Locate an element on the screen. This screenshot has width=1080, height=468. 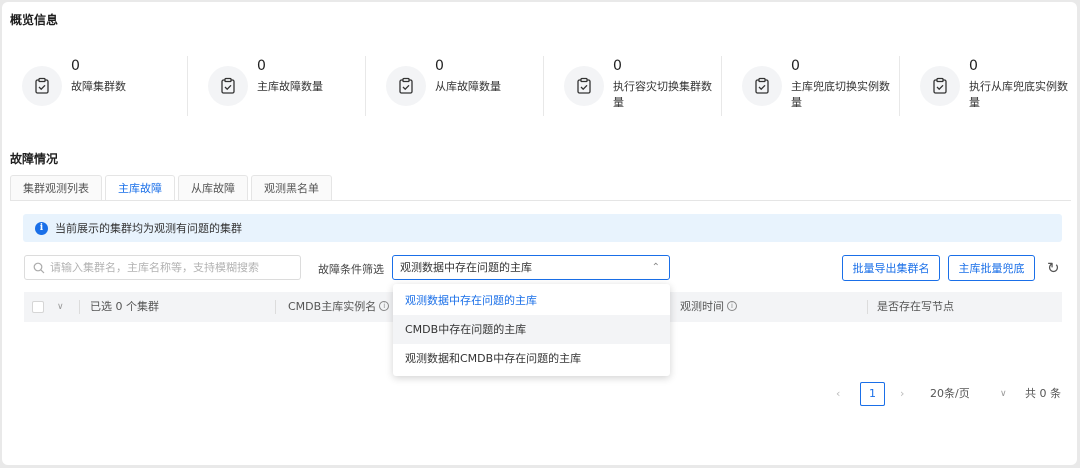
stat-dr-switch-clusters: 0 执行容灾切换集群数量 is located at coordinates (632, 87).